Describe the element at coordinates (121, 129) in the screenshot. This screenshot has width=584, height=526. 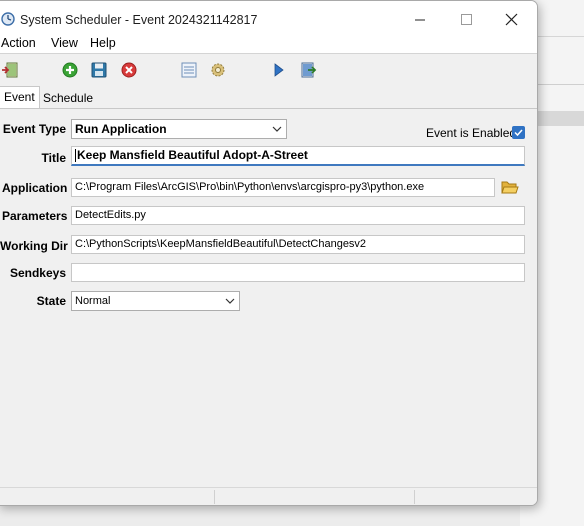
I see `event-type-value: Run Application` at that location.